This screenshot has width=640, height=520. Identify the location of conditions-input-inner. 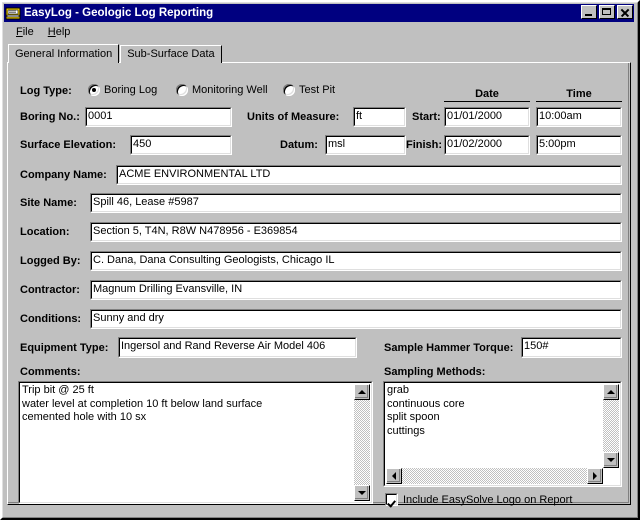
(356, 319).